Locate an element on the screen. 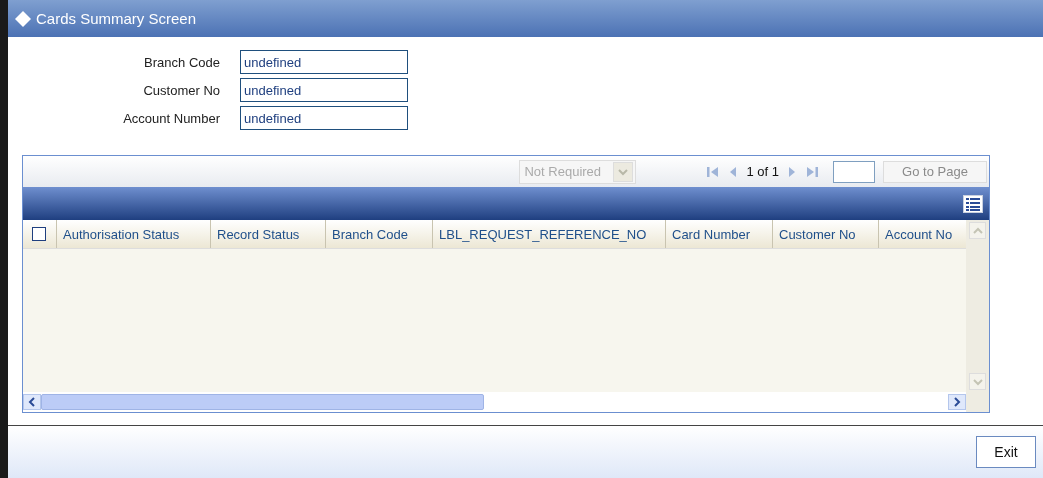  previous-page-icon is located at coordinates (733, 171).